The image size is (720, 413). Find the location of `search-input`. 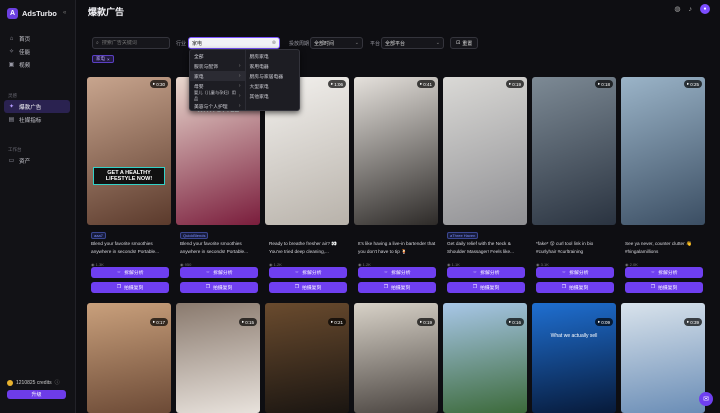

search-input is located at coordinates (131, 43).